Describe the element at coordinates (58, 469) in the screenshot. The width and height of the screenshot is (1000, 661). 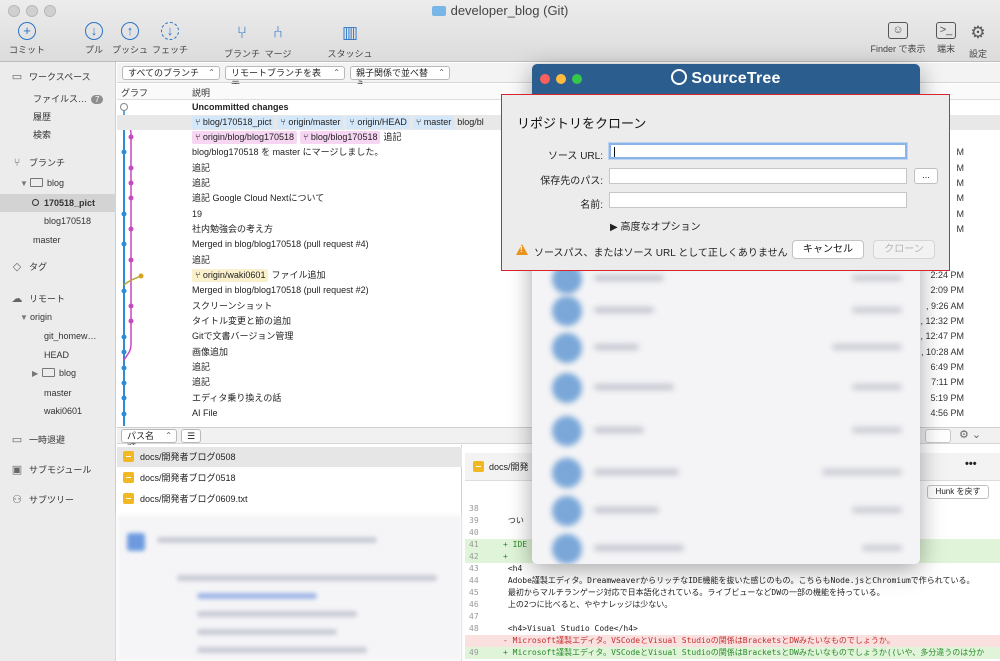
I see `sidebar-item-submodules: ▣ サブモジュール` at that location.